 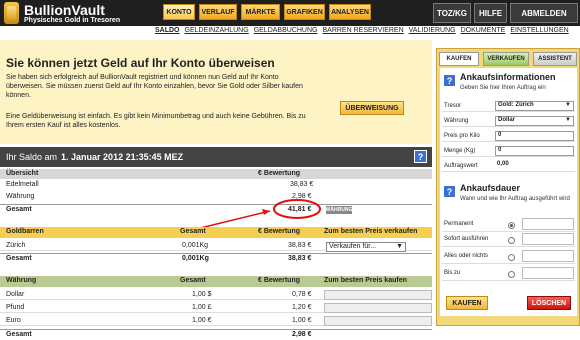 I want to click on overview-header-value: € Bewertung, so click(x=279, y=173).